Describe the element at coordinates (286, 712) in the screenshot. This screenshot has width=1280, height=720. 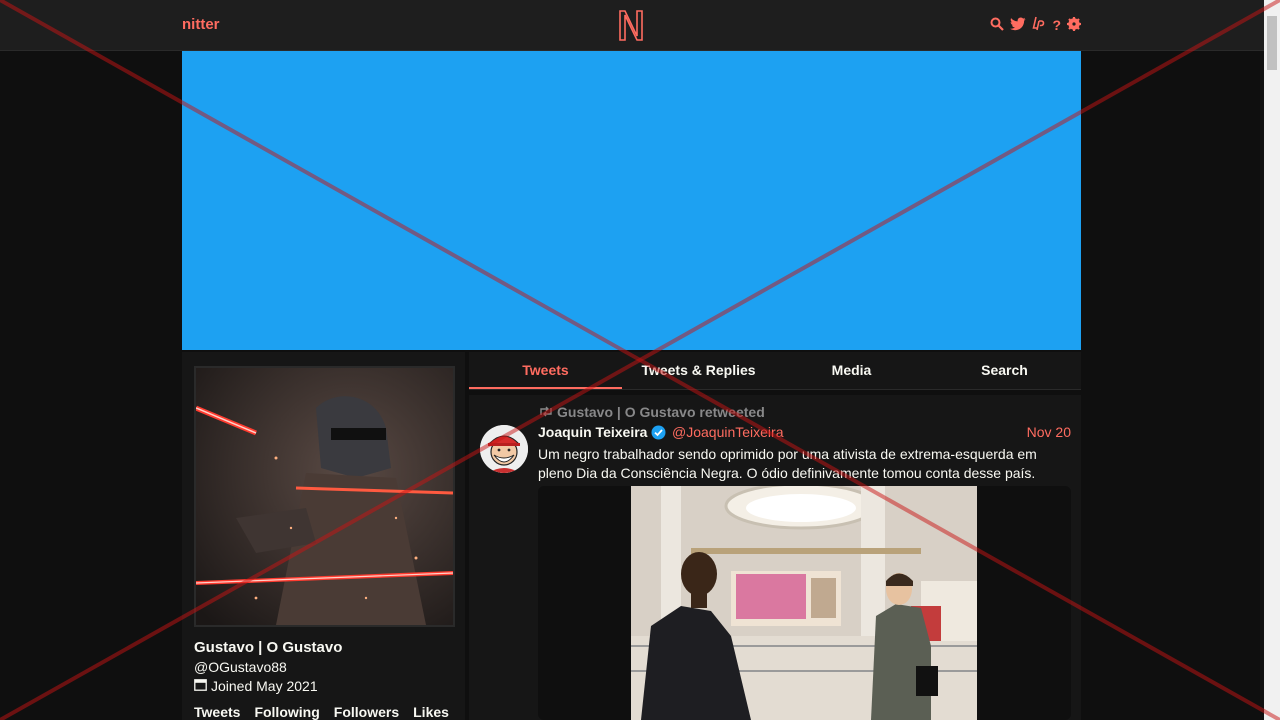
I see `stat-following: Following` at that location.